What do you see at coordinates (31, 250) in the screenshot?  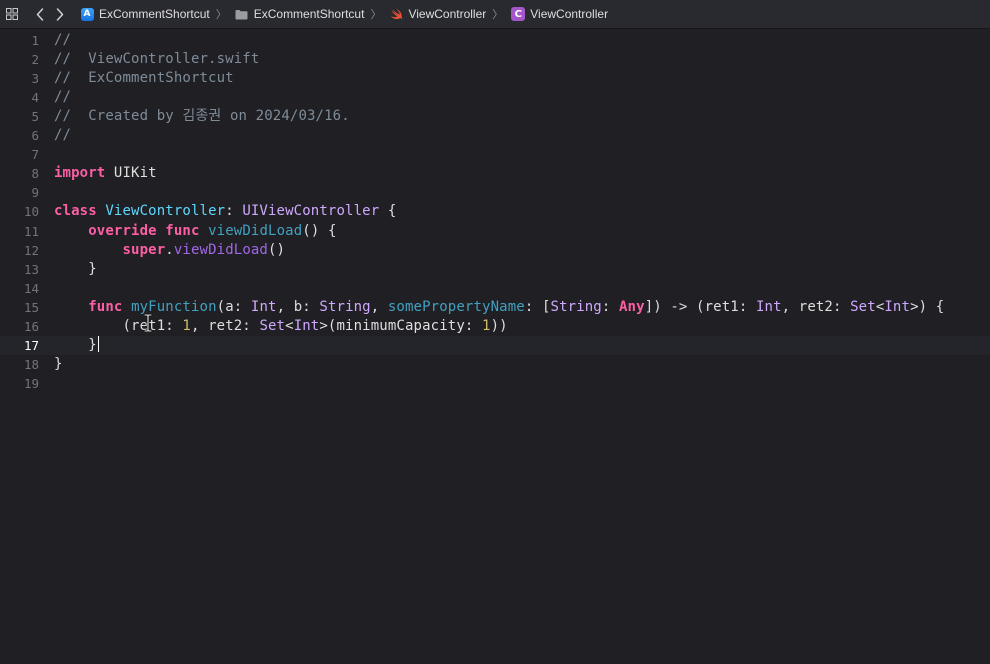 I see `line-number: 12` at bounding box center [31, 250].